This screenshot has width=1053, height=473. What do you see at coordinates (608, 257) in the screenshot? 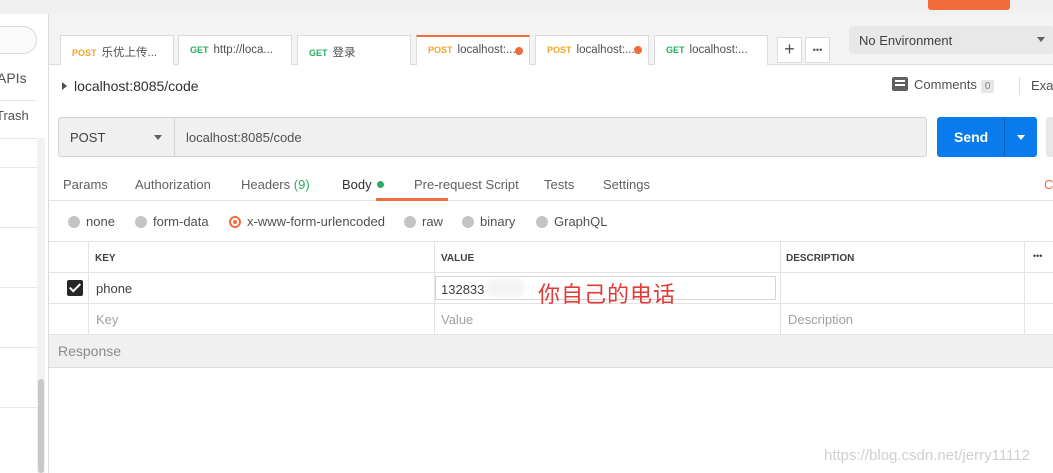
I see `column-header-value: VALUE` at bounding box center [608, 257].